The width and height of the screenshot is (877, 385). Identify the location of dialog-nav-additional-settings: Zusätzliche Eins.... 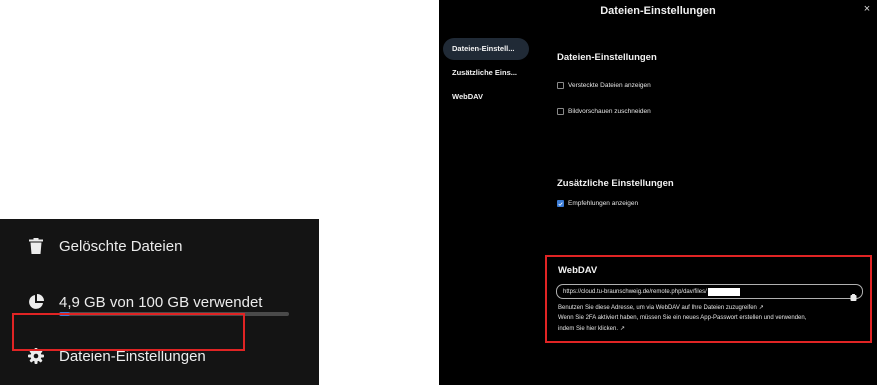
(486, 73).